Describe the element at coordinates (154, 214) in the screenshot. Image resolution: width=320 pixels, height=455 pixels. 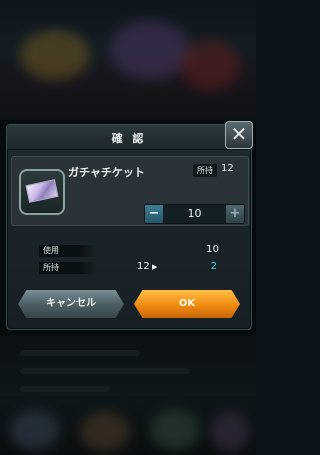
I see `decrement-button: −` at that location.